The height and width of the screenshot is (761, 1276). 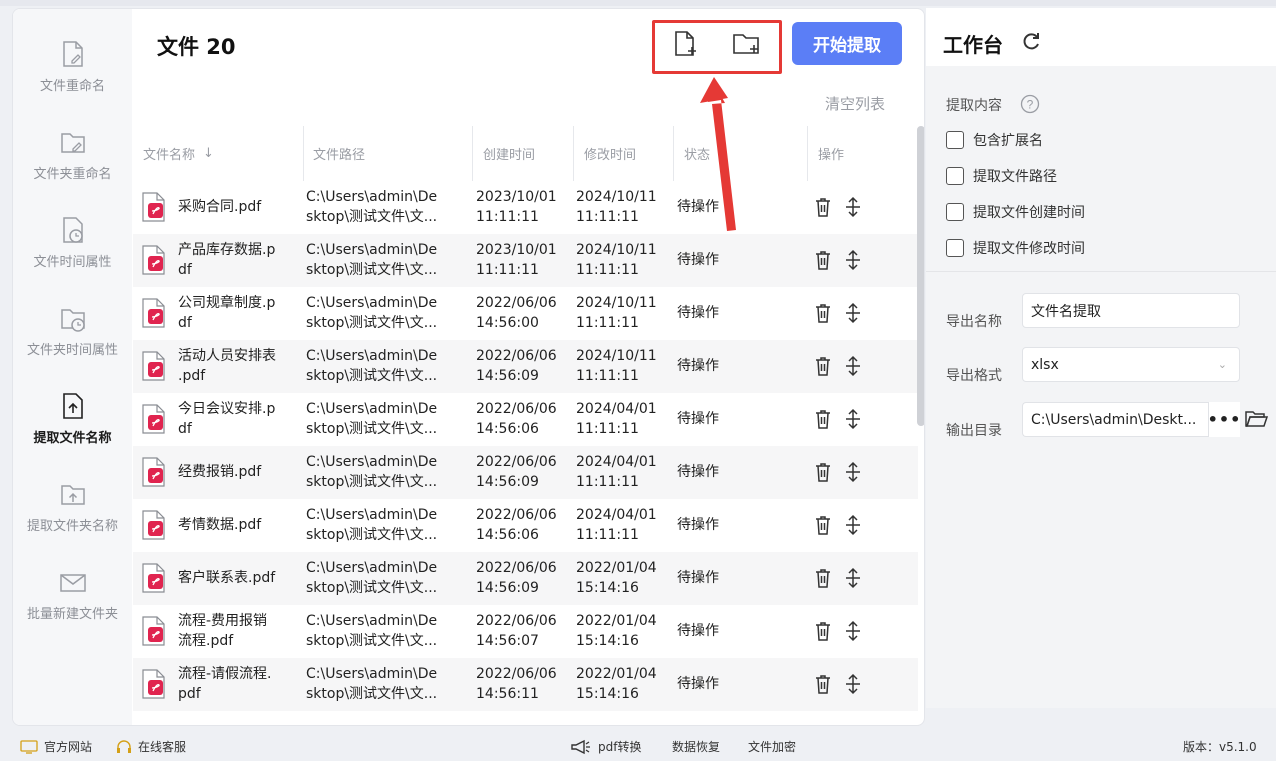 I want to click on option-include-extension: 包含扩展名, so click(x=994, y=140).